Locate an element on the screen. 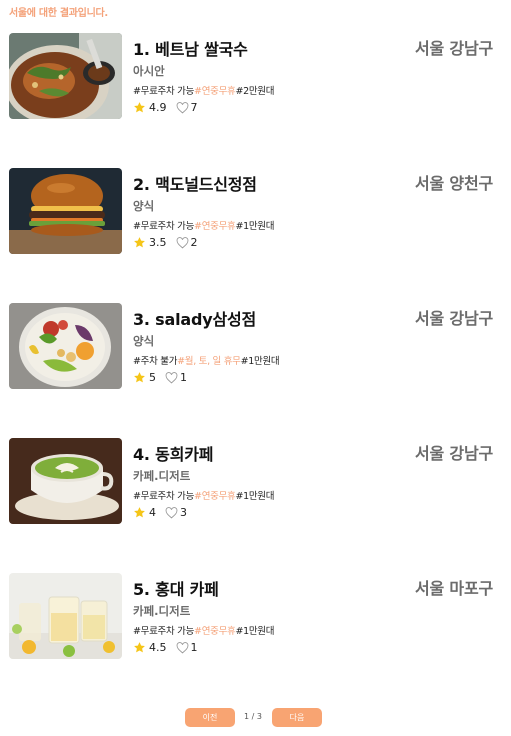 The width and height of the screenshot is (511, 736). rating-value: 5 is located at coordinates (152, 377).